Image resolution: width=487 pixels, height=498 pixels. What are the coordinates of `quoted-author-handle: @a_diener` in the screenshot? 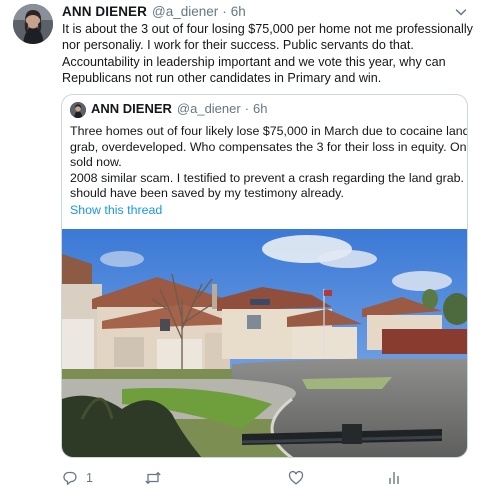 It's located at (208, 108).